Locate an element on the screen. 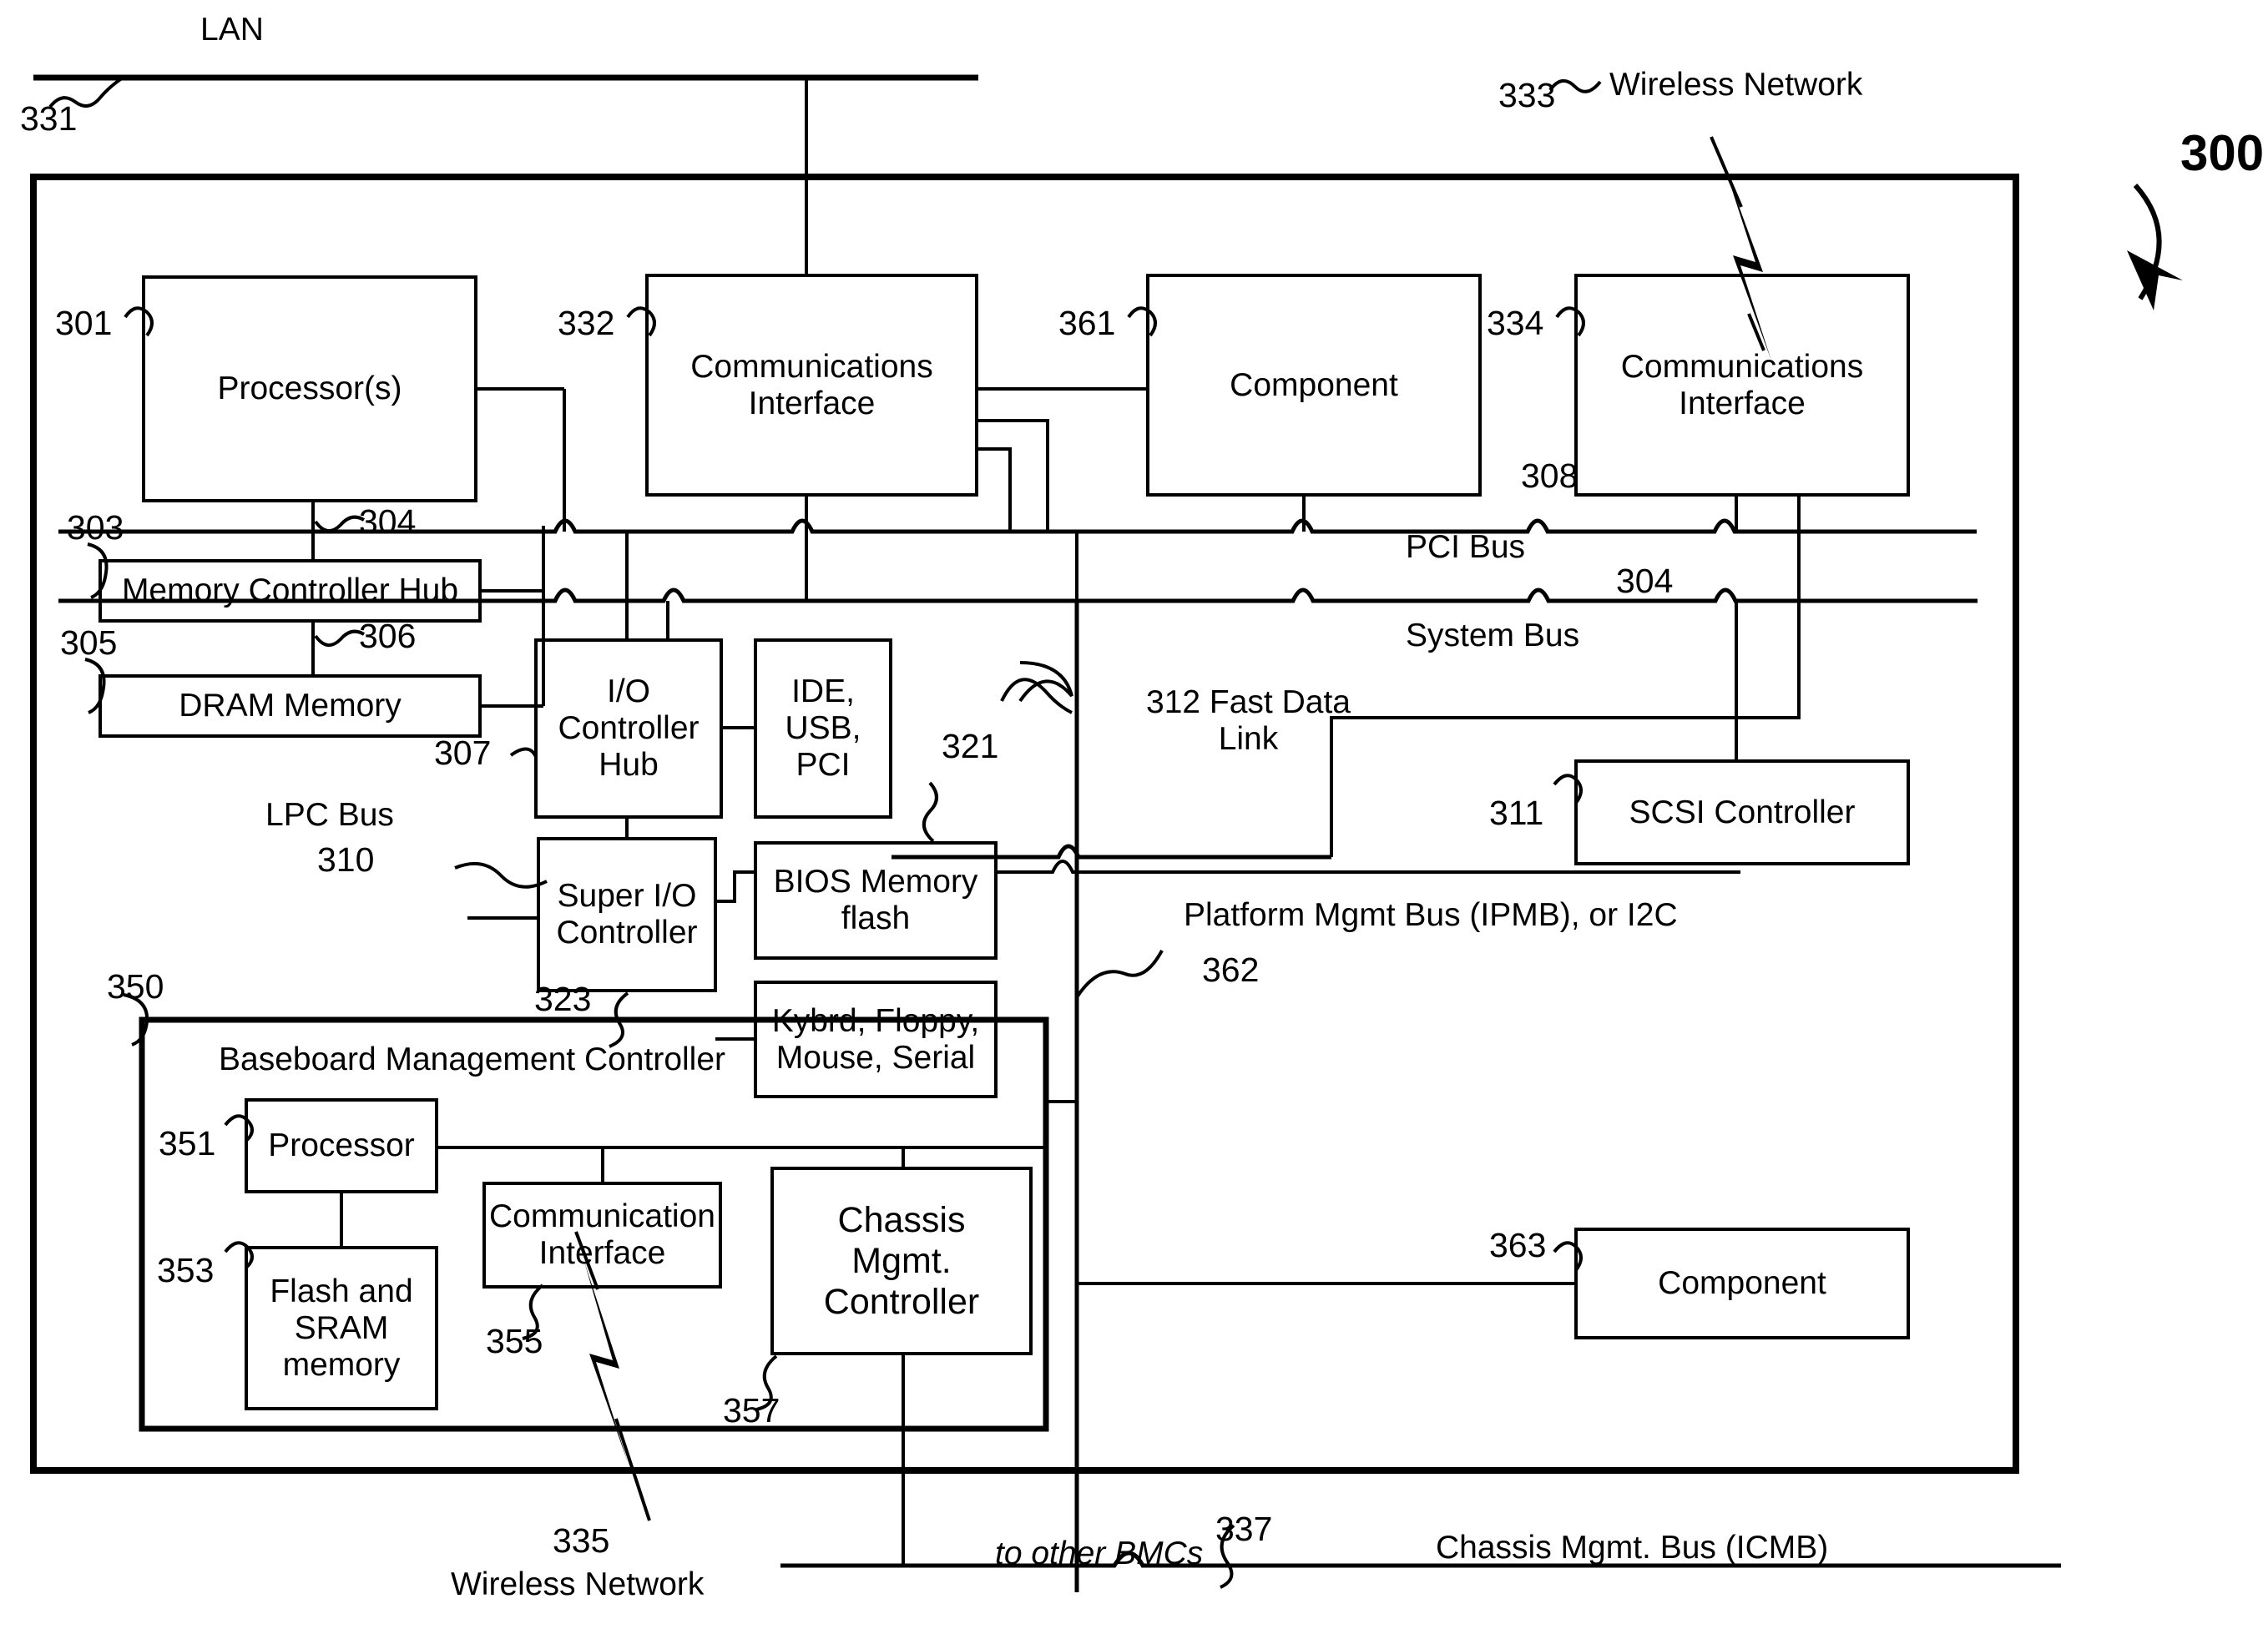 This screenshot has height=1629, width=2268. chassis-mgmt-controller-text: Chassis Mgmt. Controller is located at coordinates (902, 1260).